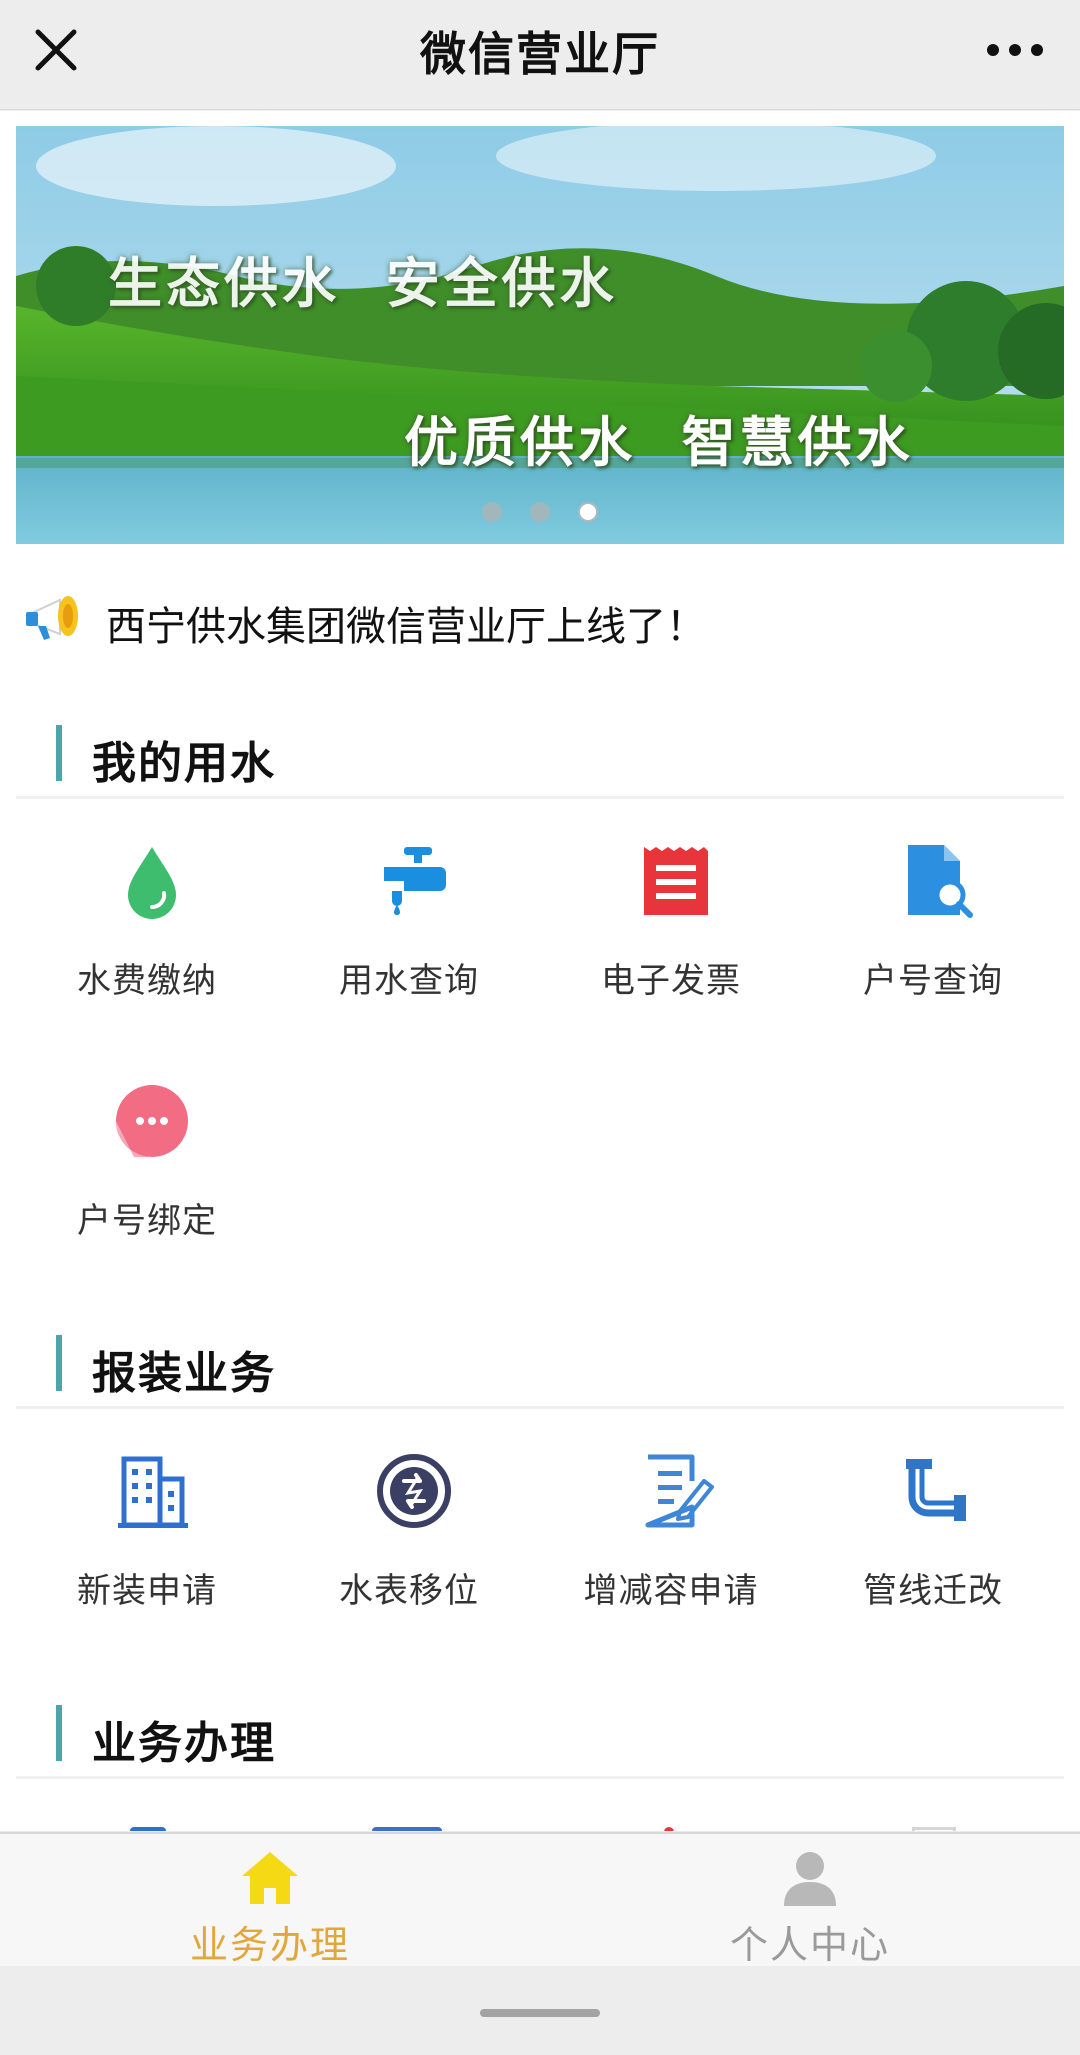 Image resolution: width=1080 pixels, height=2055 pixels. Describe the element at coordinates (414, 881) in the screenshot. I see `faucet-icon` at that location.